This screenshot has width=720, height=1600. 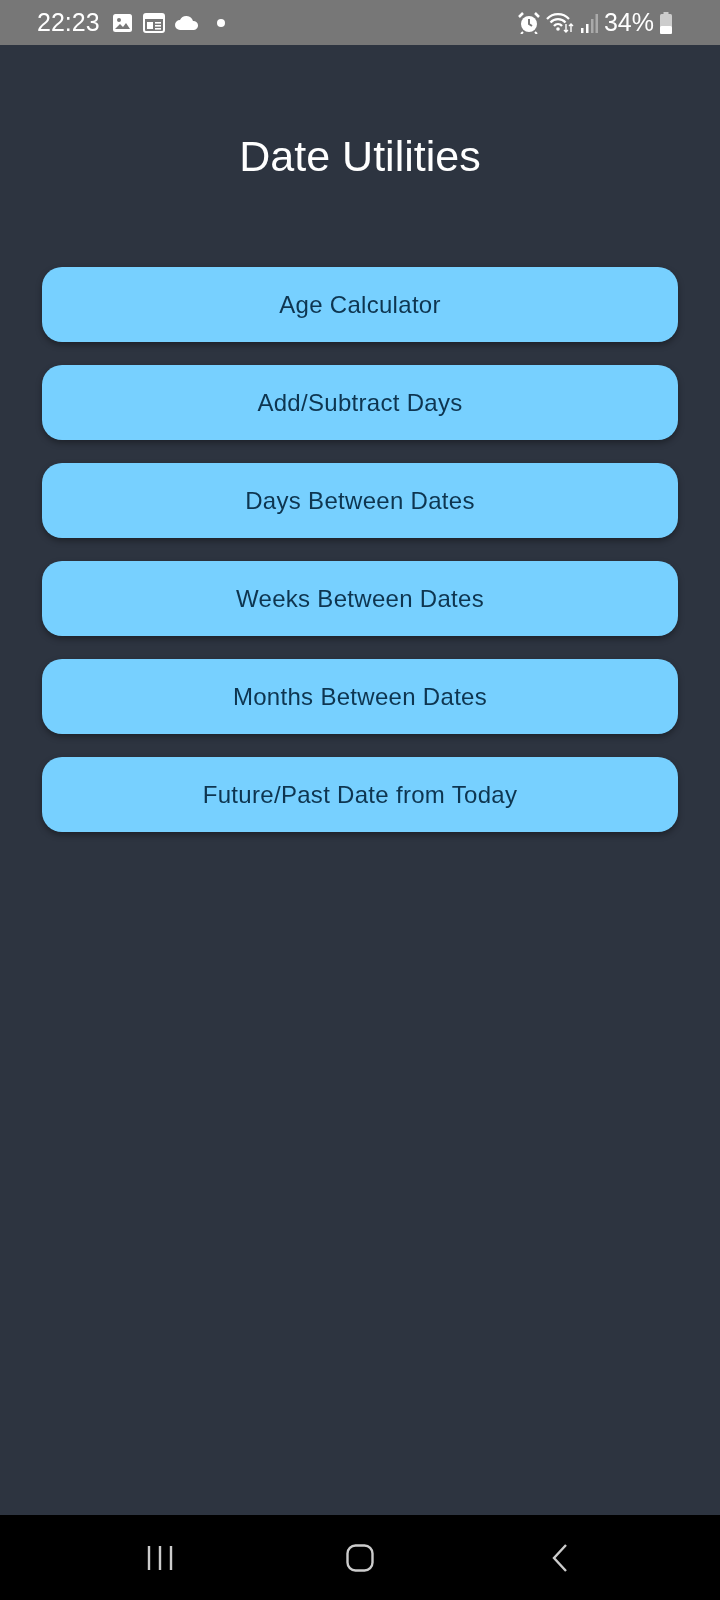 What do you see at coordinates (528, 22) in the screenshot?
I see `alarm-icon` at bounding box center [528, 22].